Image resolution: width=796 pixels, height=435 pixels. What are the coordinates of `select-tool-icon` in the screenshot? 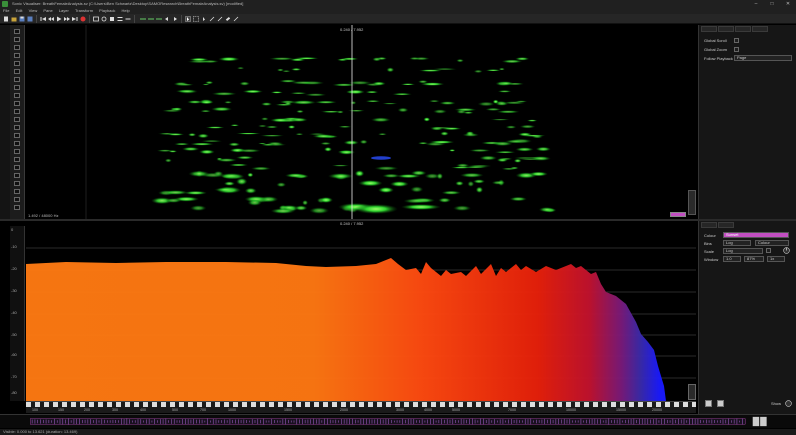 It's located at (196, 19).